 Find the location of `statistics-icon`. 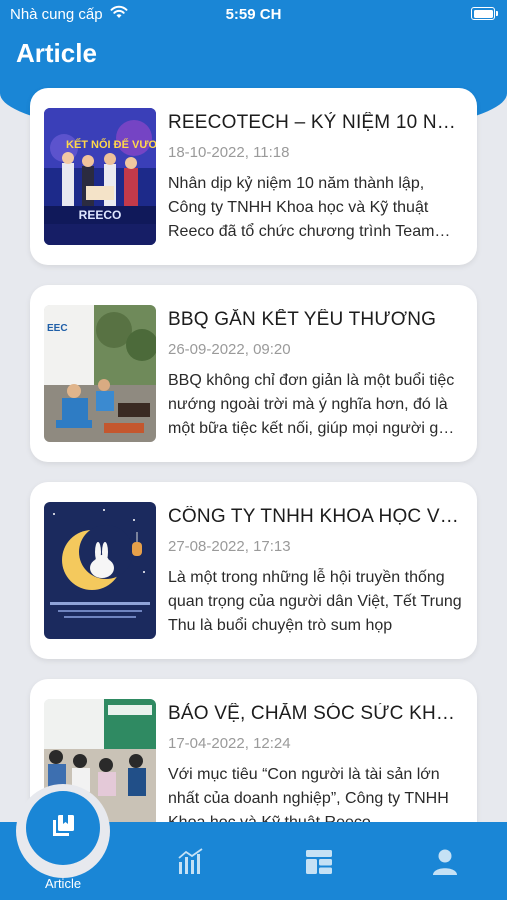

statistics-icon is located at coordinates (191, 864).